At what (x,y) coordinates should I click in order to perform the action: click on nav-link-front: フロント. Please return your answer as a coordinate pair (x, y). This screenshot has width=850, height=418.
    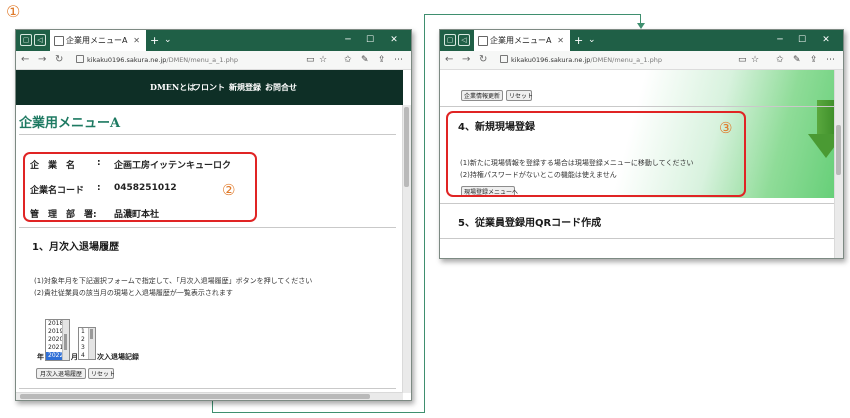
    Looking at the image, I should click on (209, 87).